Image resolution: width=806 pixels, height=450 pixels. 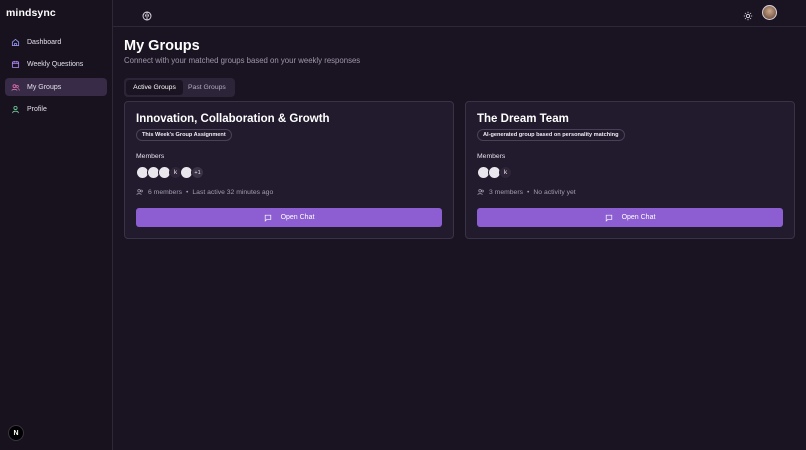 I want to click on member-count: 6 members, so click(x=165, y=192).